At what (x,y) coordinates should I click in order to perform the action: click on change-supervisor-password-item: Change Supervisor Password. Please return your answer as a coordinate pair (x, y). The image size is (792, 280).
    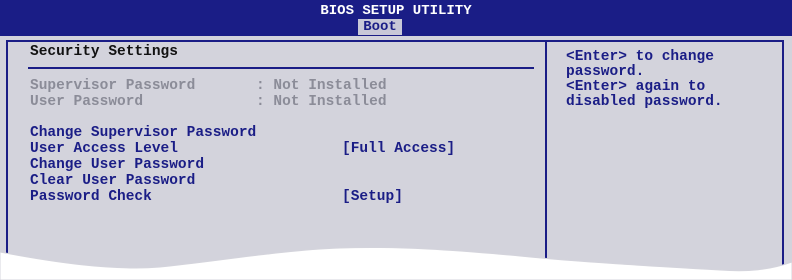
    Looking at the image, I should click on (143, 133).